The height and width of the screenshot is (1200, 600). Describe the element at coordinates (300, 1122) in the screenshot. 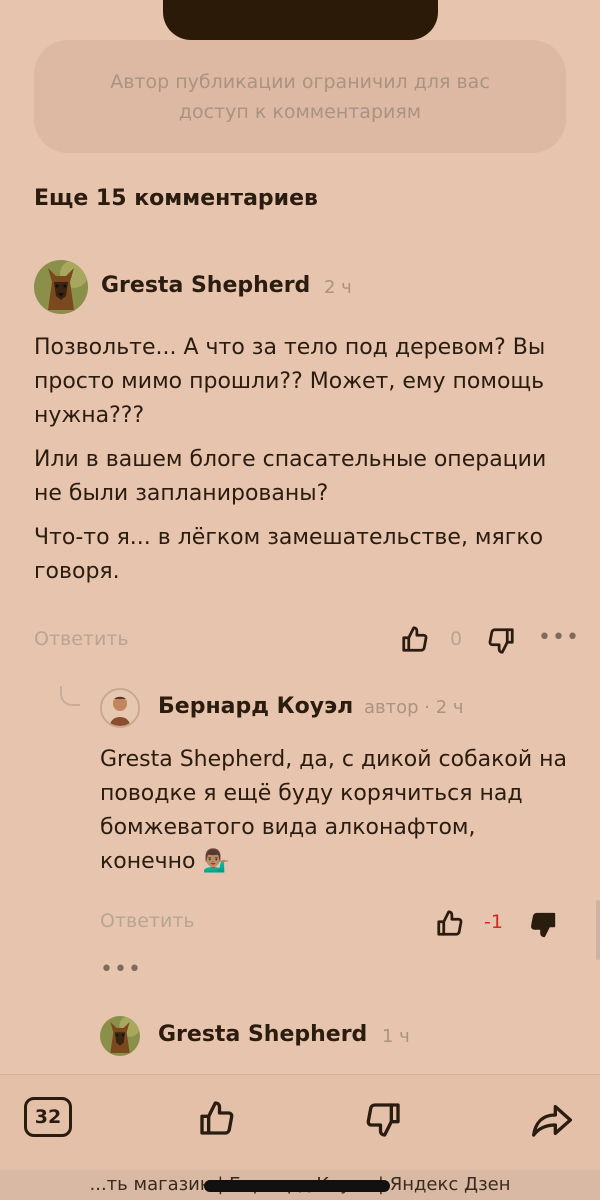

I see `bottom-action-bar` at that location.